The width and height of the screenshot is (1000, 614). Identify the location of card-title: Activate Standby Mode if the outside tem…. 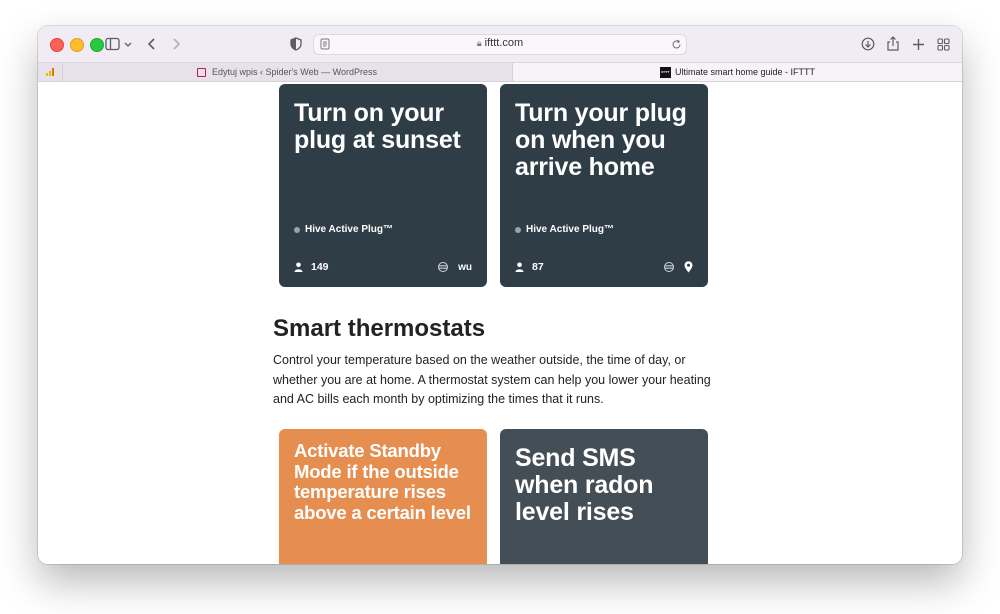
(382, 481).